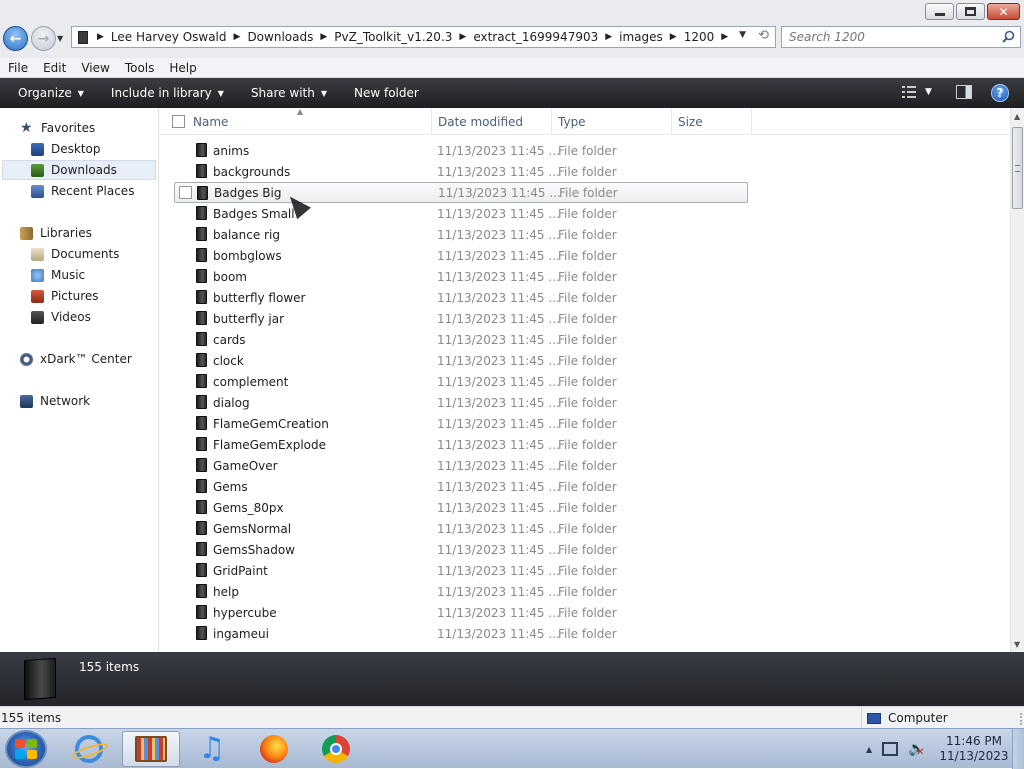 This screenshot has width=1024, height=769. Describe the element at coordinates (58, 275) in the screenshot. I see `nav-item-music: Music` at that location.